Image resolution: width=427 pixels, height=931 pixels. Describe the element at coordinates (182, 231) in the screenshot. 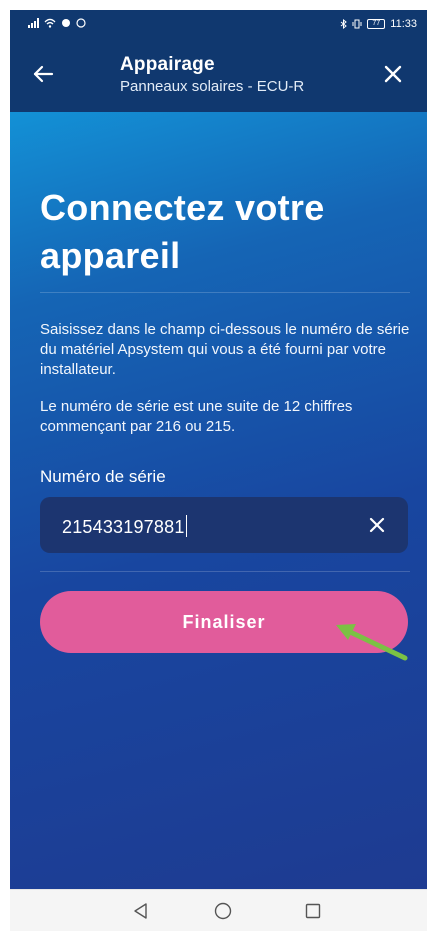

I see `page-title: Connectez votre appareil` at that location.